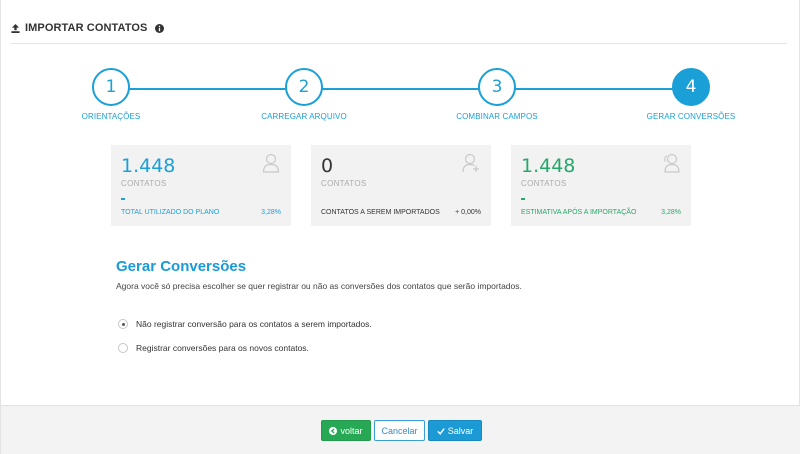  I want to click on step-1: 1 ORIENTAÇÕES, so click(111, 94).